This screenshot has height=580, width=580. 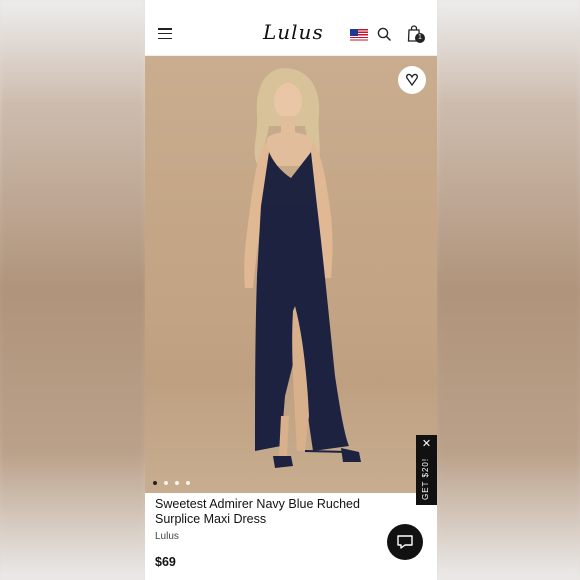 I want to click on chat-icon, so click(x=405, y=542).